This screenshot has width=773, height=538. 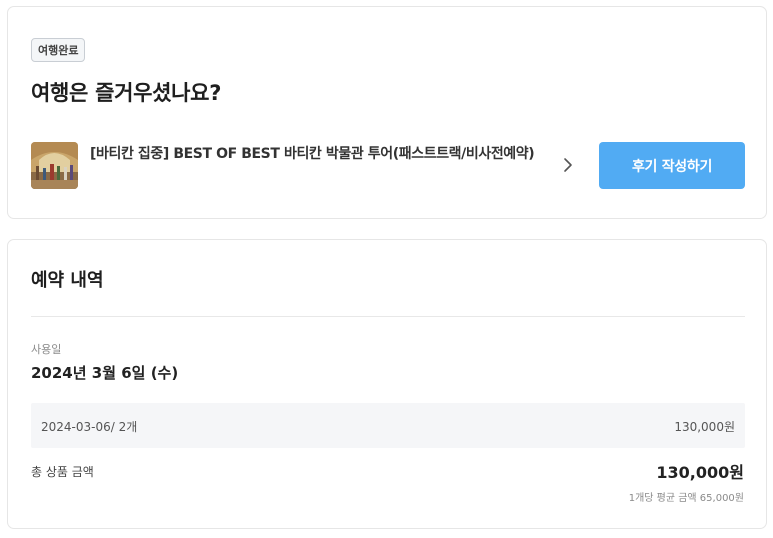 I want to click on write-review-button: 후기 작성하기, so click(x=672, y=165).